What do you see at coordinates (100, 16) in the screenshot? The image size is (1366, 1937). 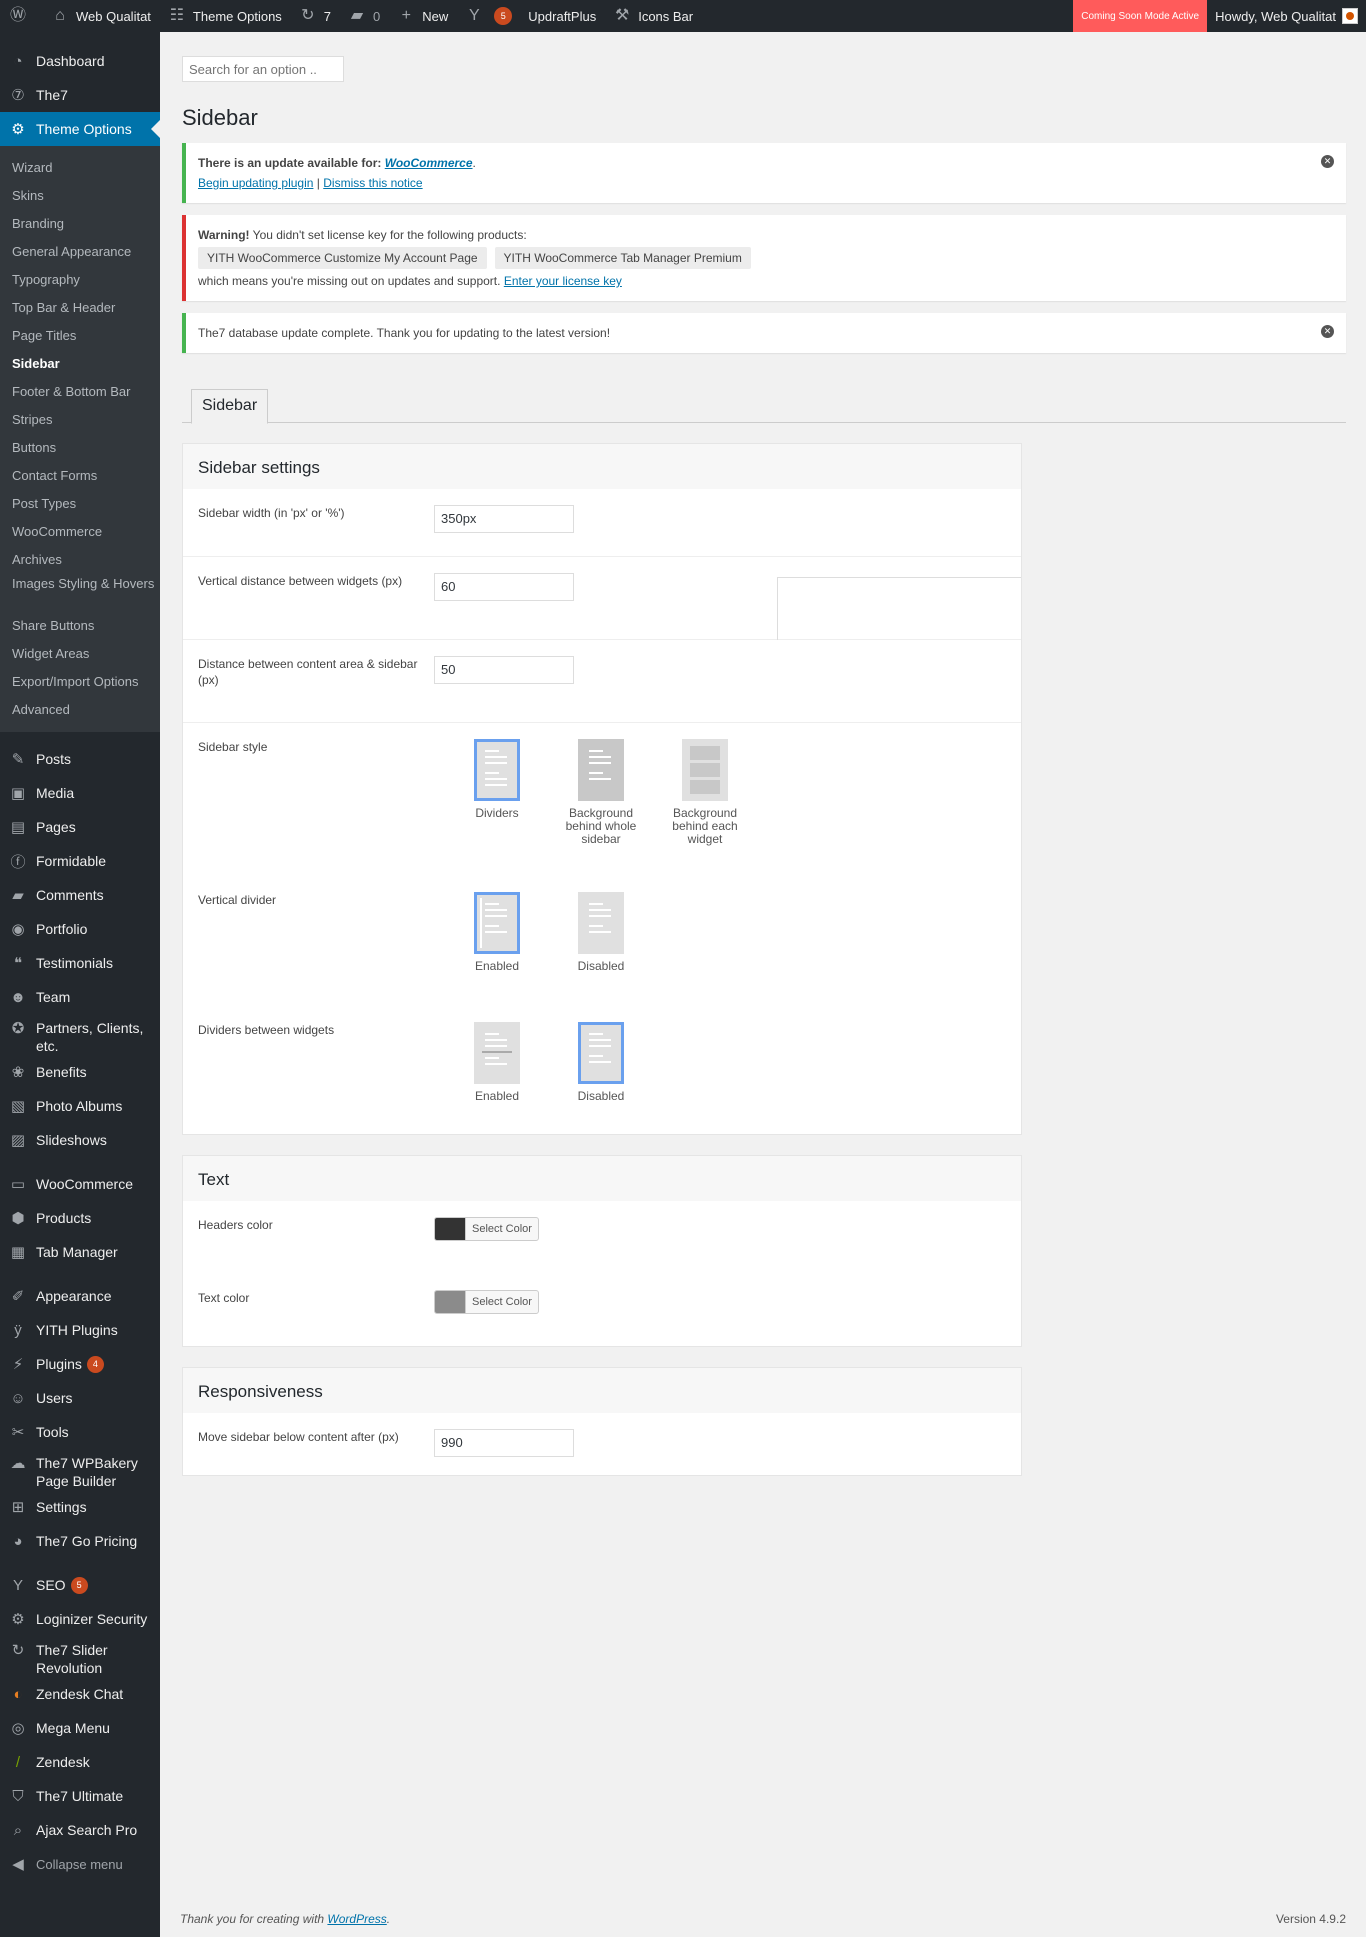 I see `site-name-link: ⌂ Web Qualitat` at bounding box center [100, 16].